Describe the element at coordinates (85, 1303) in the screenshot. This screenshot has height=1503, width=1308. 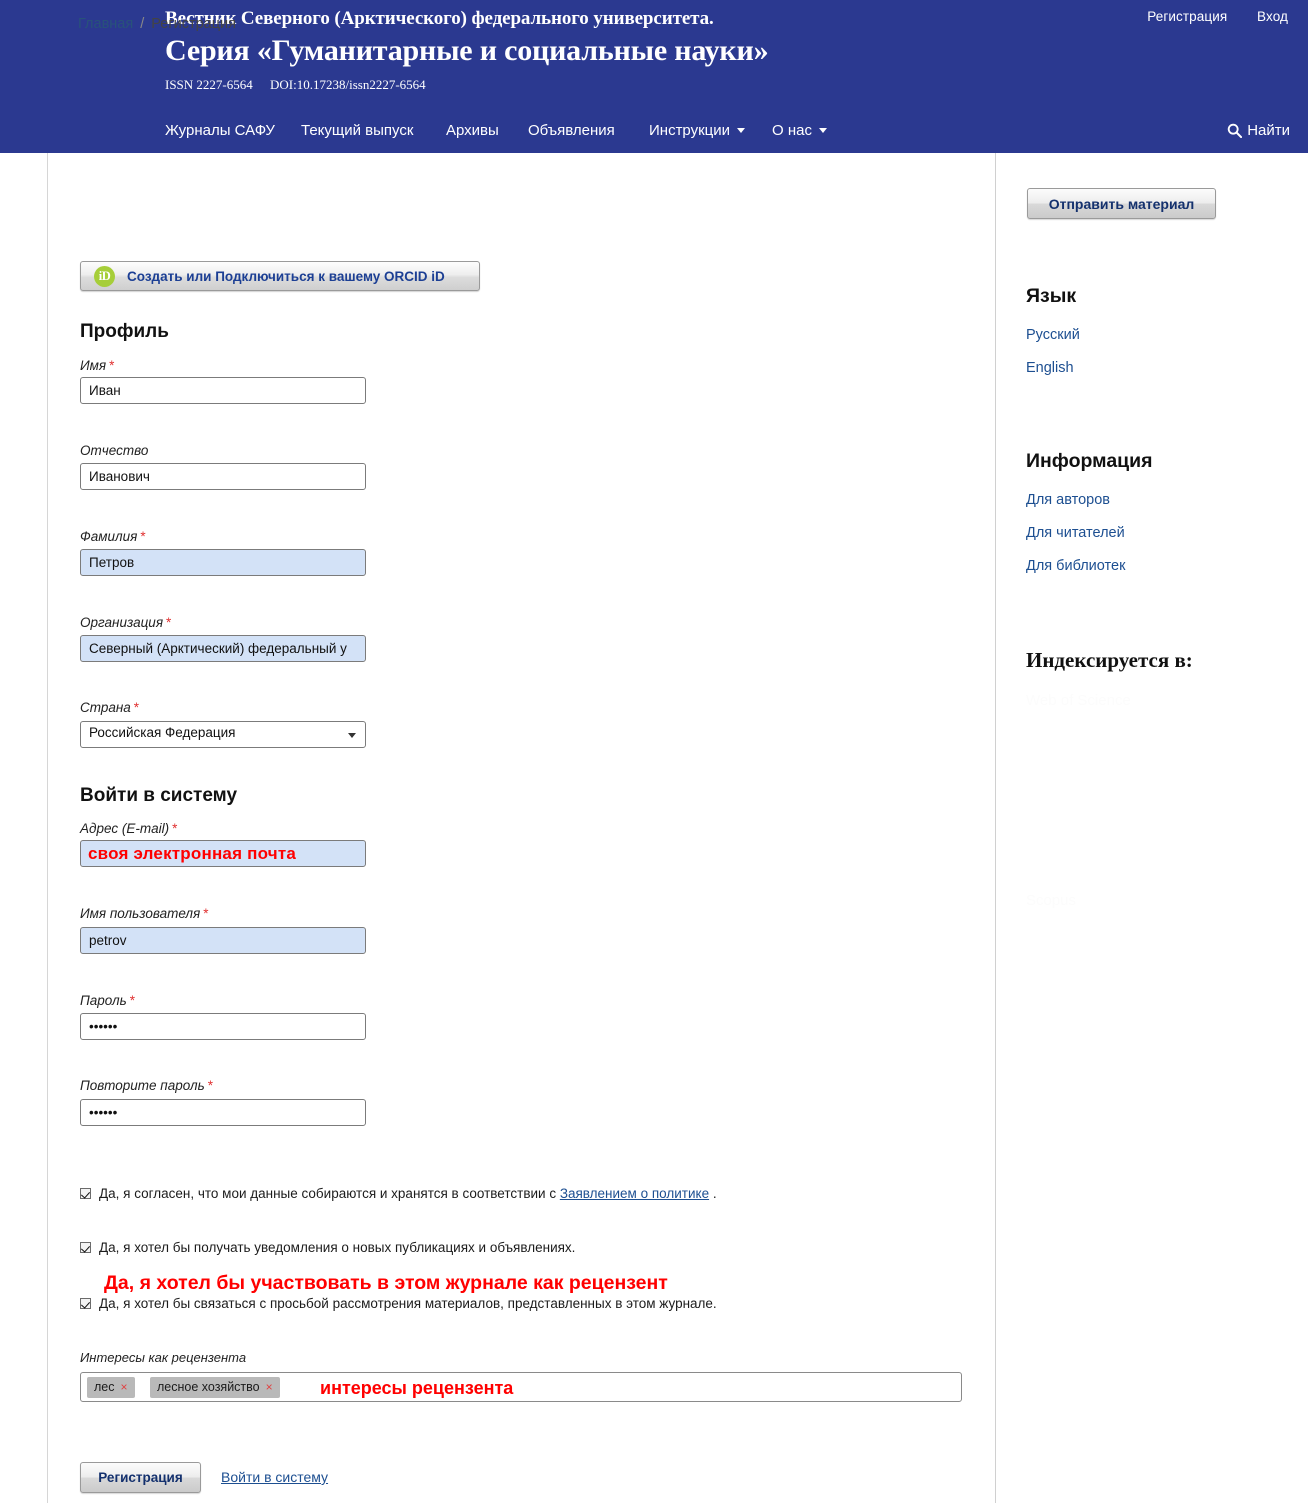
I see `checkbox-reviewer` at that location.